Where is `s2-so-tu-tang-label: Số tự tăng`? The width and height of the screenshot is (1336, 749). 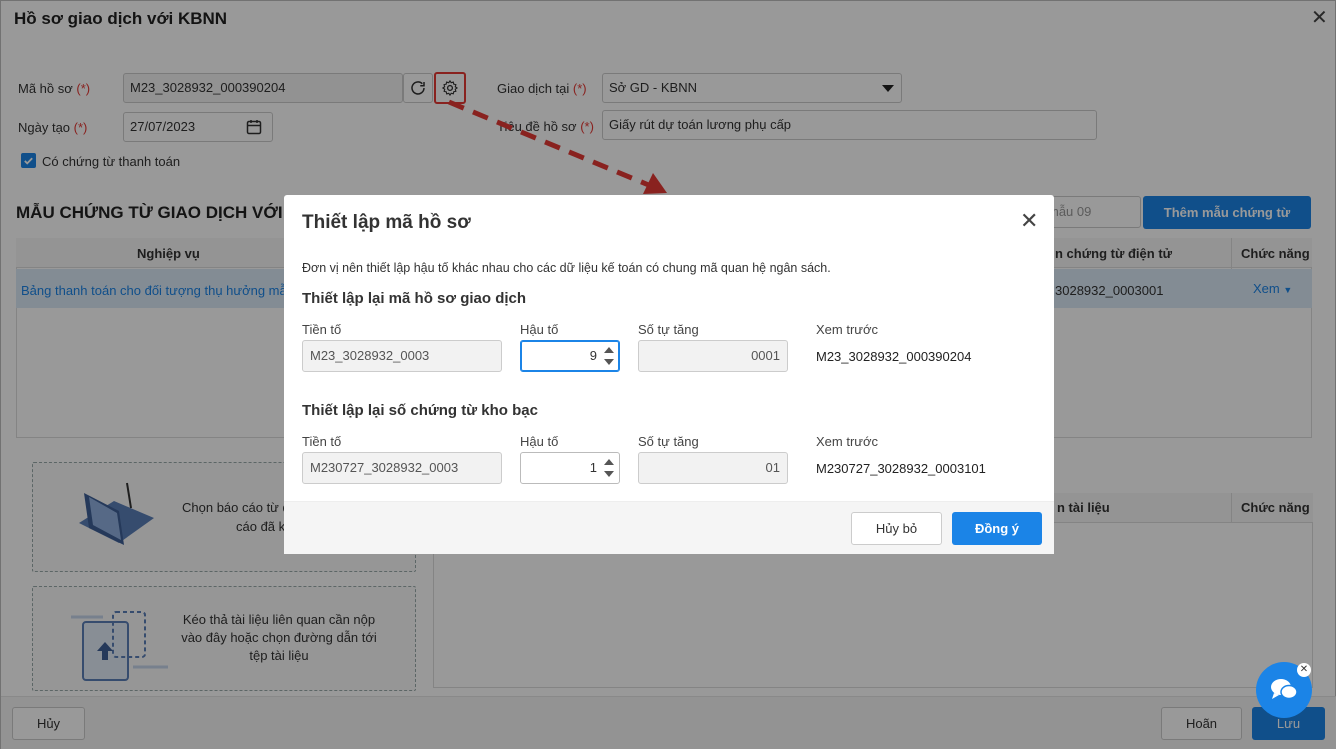
s2-so-tu-tang-label: Số tự tăng is located at coordinates (668, 441).